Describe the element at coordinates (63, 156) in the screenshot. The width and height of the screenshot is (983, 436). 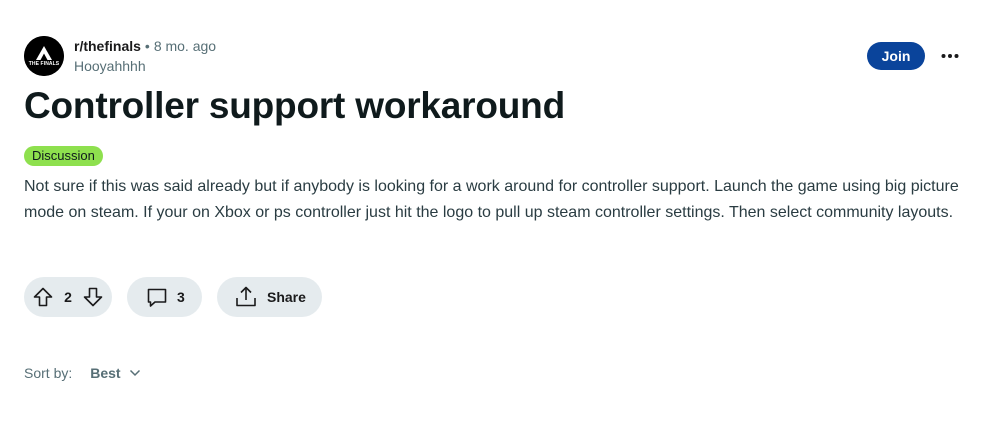
I see `post-flair: Discussion` at that location.